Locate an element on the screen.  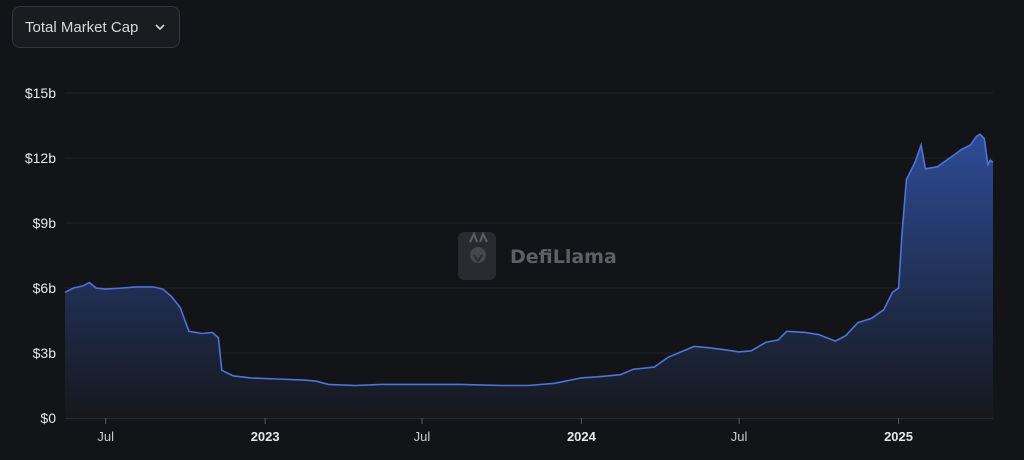
x-tick-label: 2024 is located at coordinates (582, 436).